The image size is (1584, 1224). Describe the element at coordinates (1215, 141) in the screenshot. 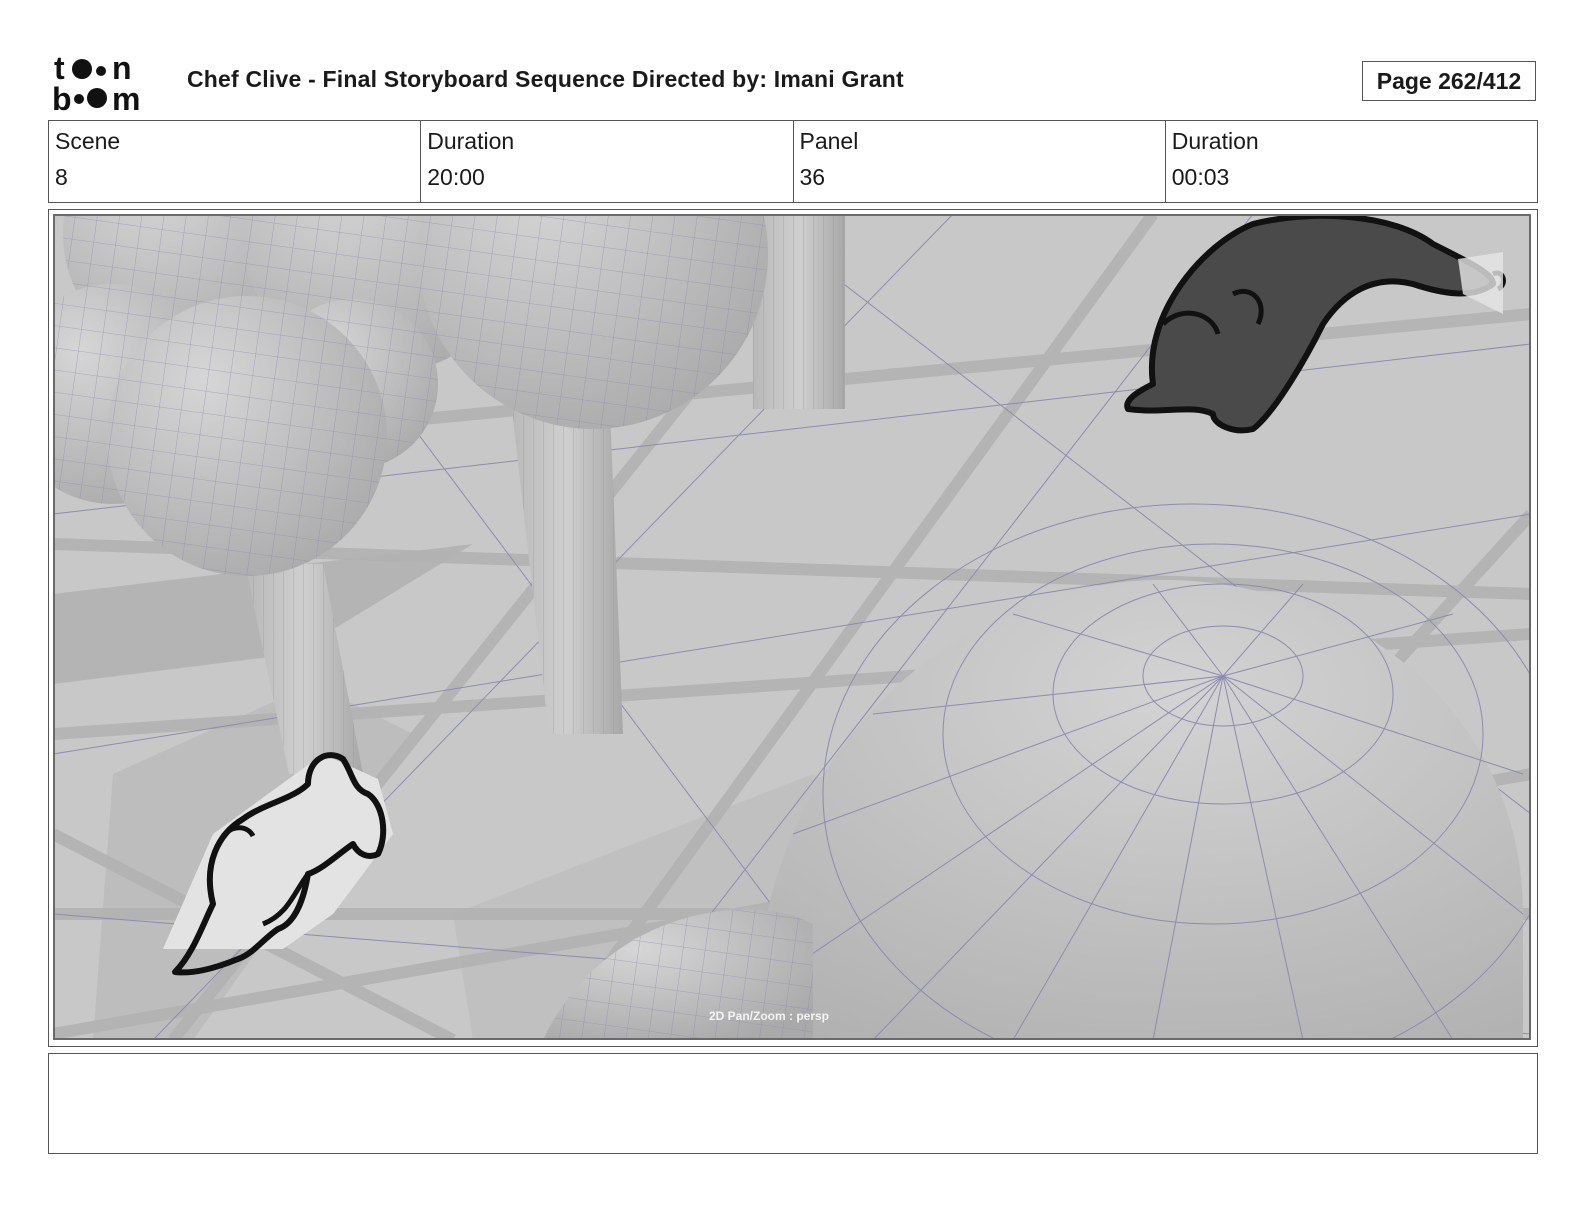

I see `panel-duration-label: Duration` at that location.